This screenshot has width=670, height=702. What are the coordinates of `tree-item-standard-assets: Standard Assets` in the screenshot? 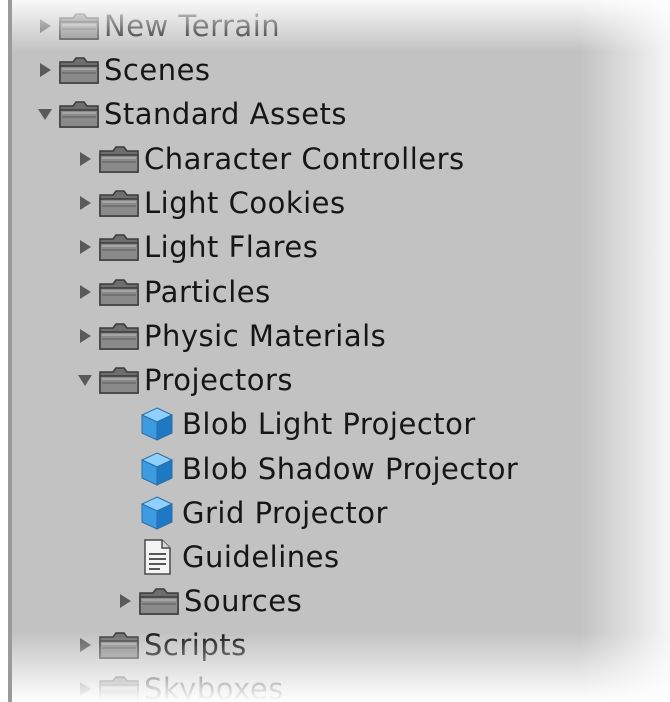 It's located at (341, 114).